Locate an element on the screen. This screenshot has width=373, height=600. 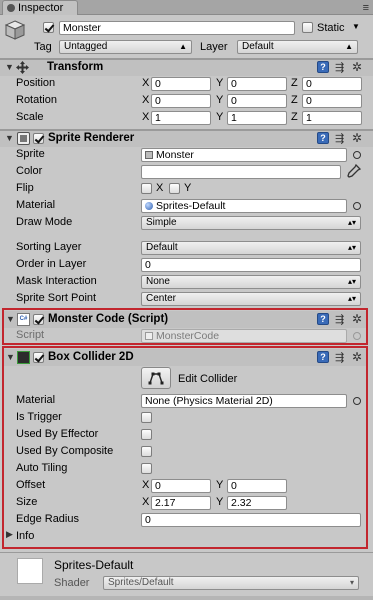
collider-material-label: Material is located at coordinates (36, 400).